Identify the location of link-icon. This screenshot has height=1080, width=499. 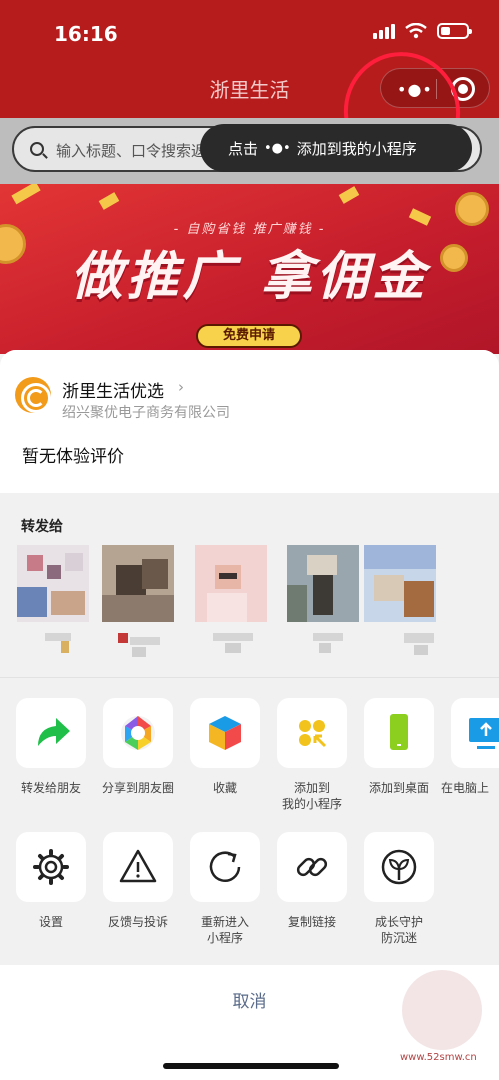
(312, 867).